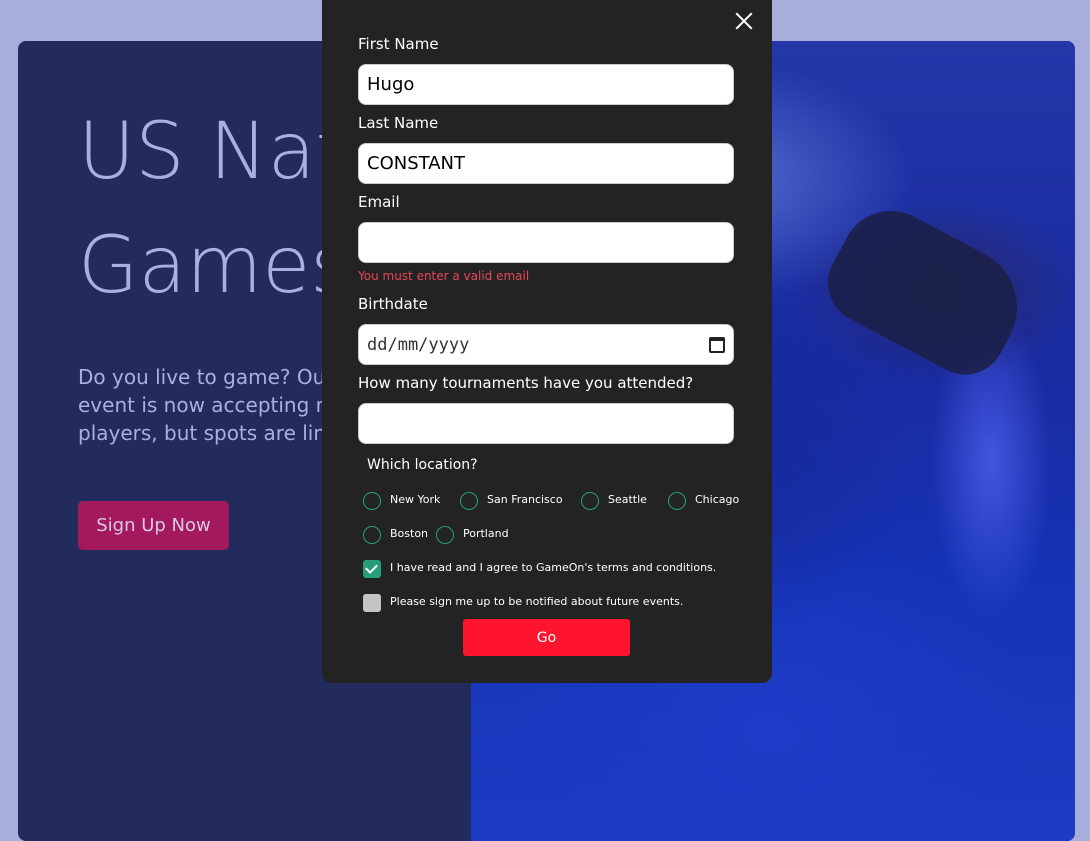 Image resolution: width=1090 pixels, height=841 pixels. I want to click on radio-label-portland: Portland, so click(486, 533).